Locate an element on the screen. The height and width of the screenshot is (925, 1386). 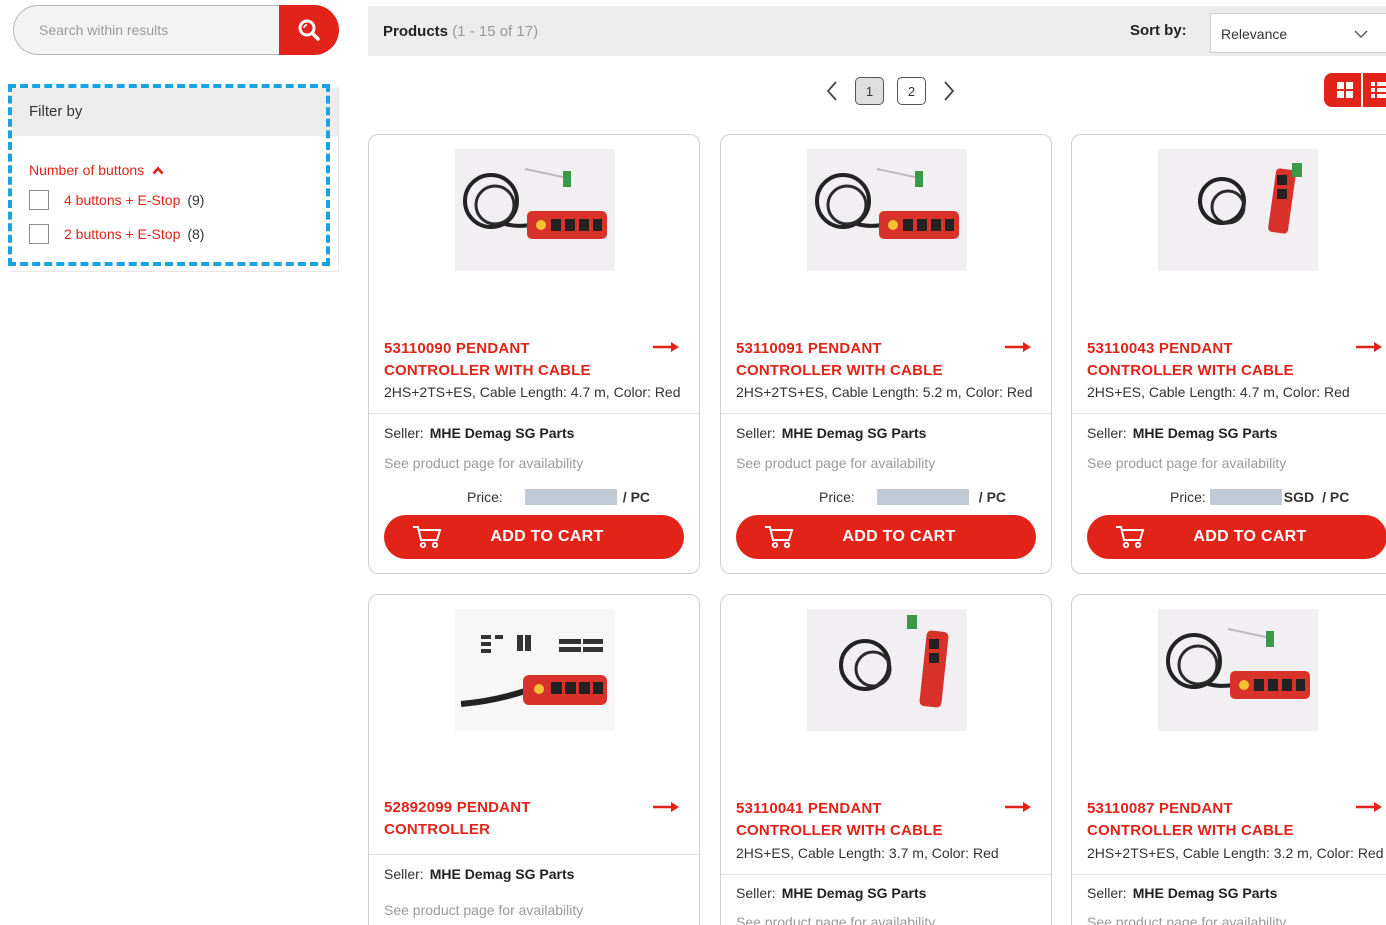
product-name-line1: 52892099 PENDANT is located at coordinates (457, 807).